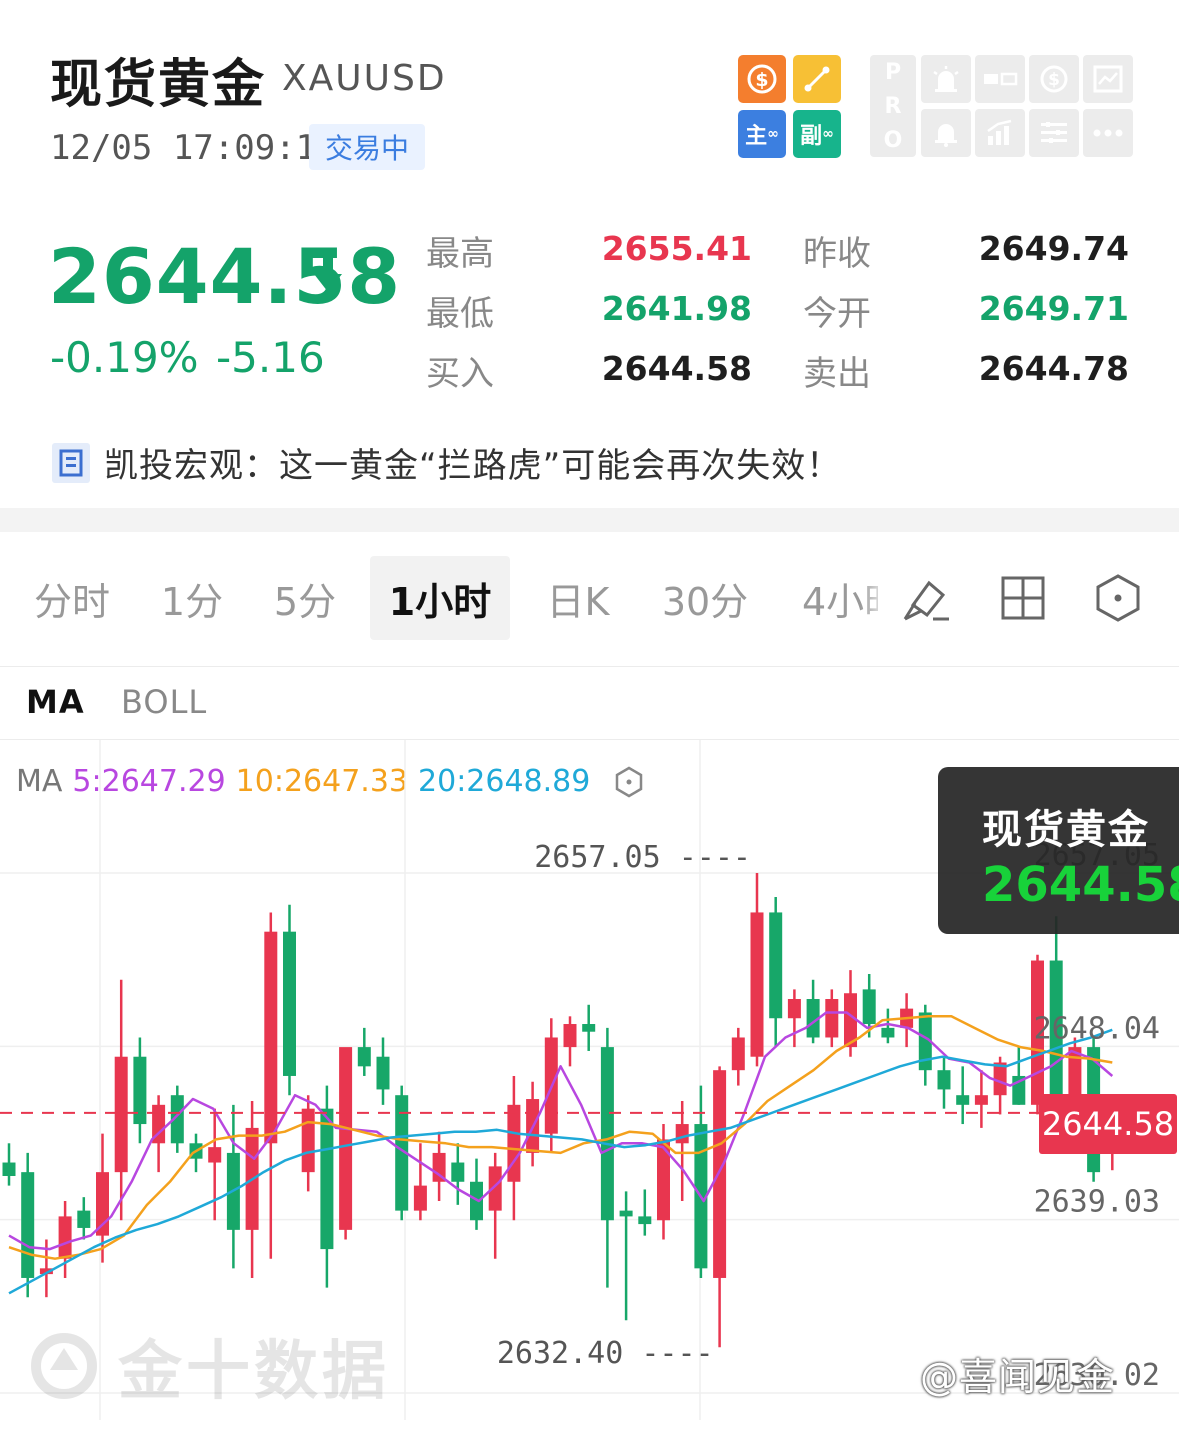  Describe the element at coordinates (460, 314) in the screenshot. I see `stat-label-low: 最低` at that location.